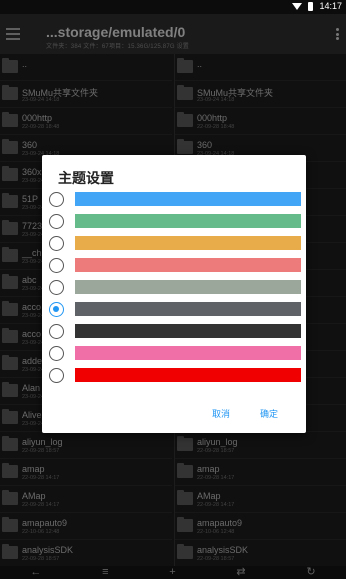  I want to click on status-bar: 14:17, so click(173, 7).